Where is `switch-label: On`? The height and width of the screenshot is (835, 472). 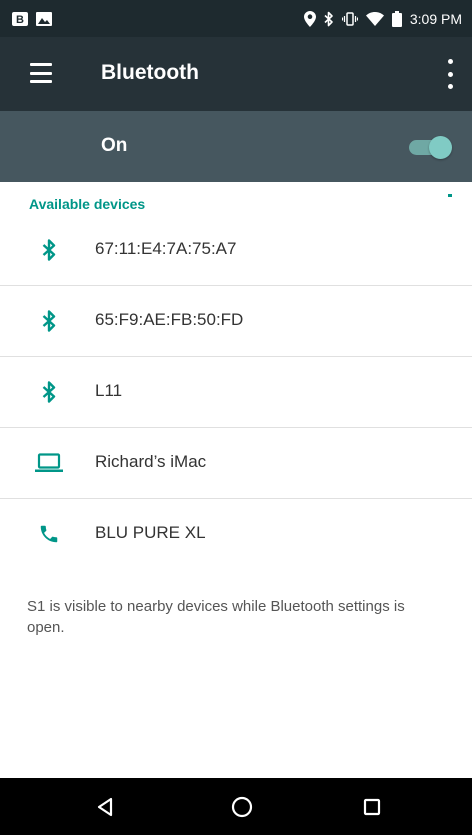 switch-label: On is located at coordinates (114, 145).